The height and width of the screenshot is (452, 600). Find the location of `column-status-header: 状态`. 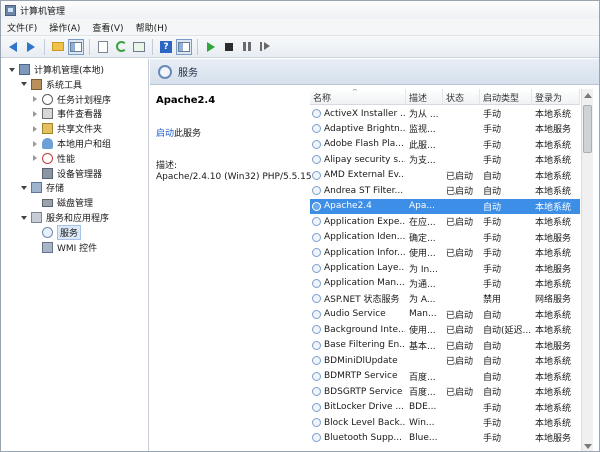

column-status-header: 状态 is located at coordinates (461, 97).